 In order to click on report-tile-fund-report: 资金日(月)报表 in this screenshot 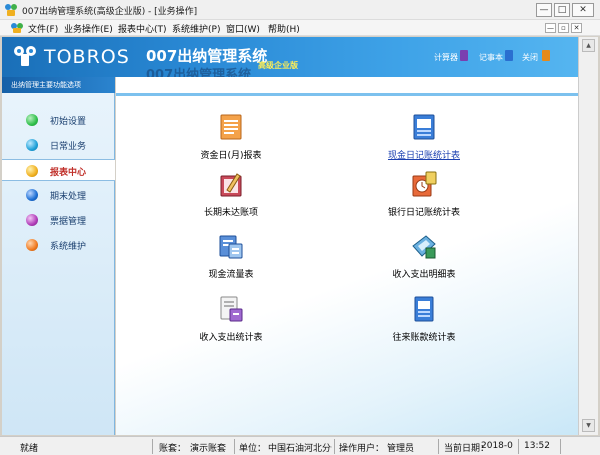, I will do `click(231, 137)`.